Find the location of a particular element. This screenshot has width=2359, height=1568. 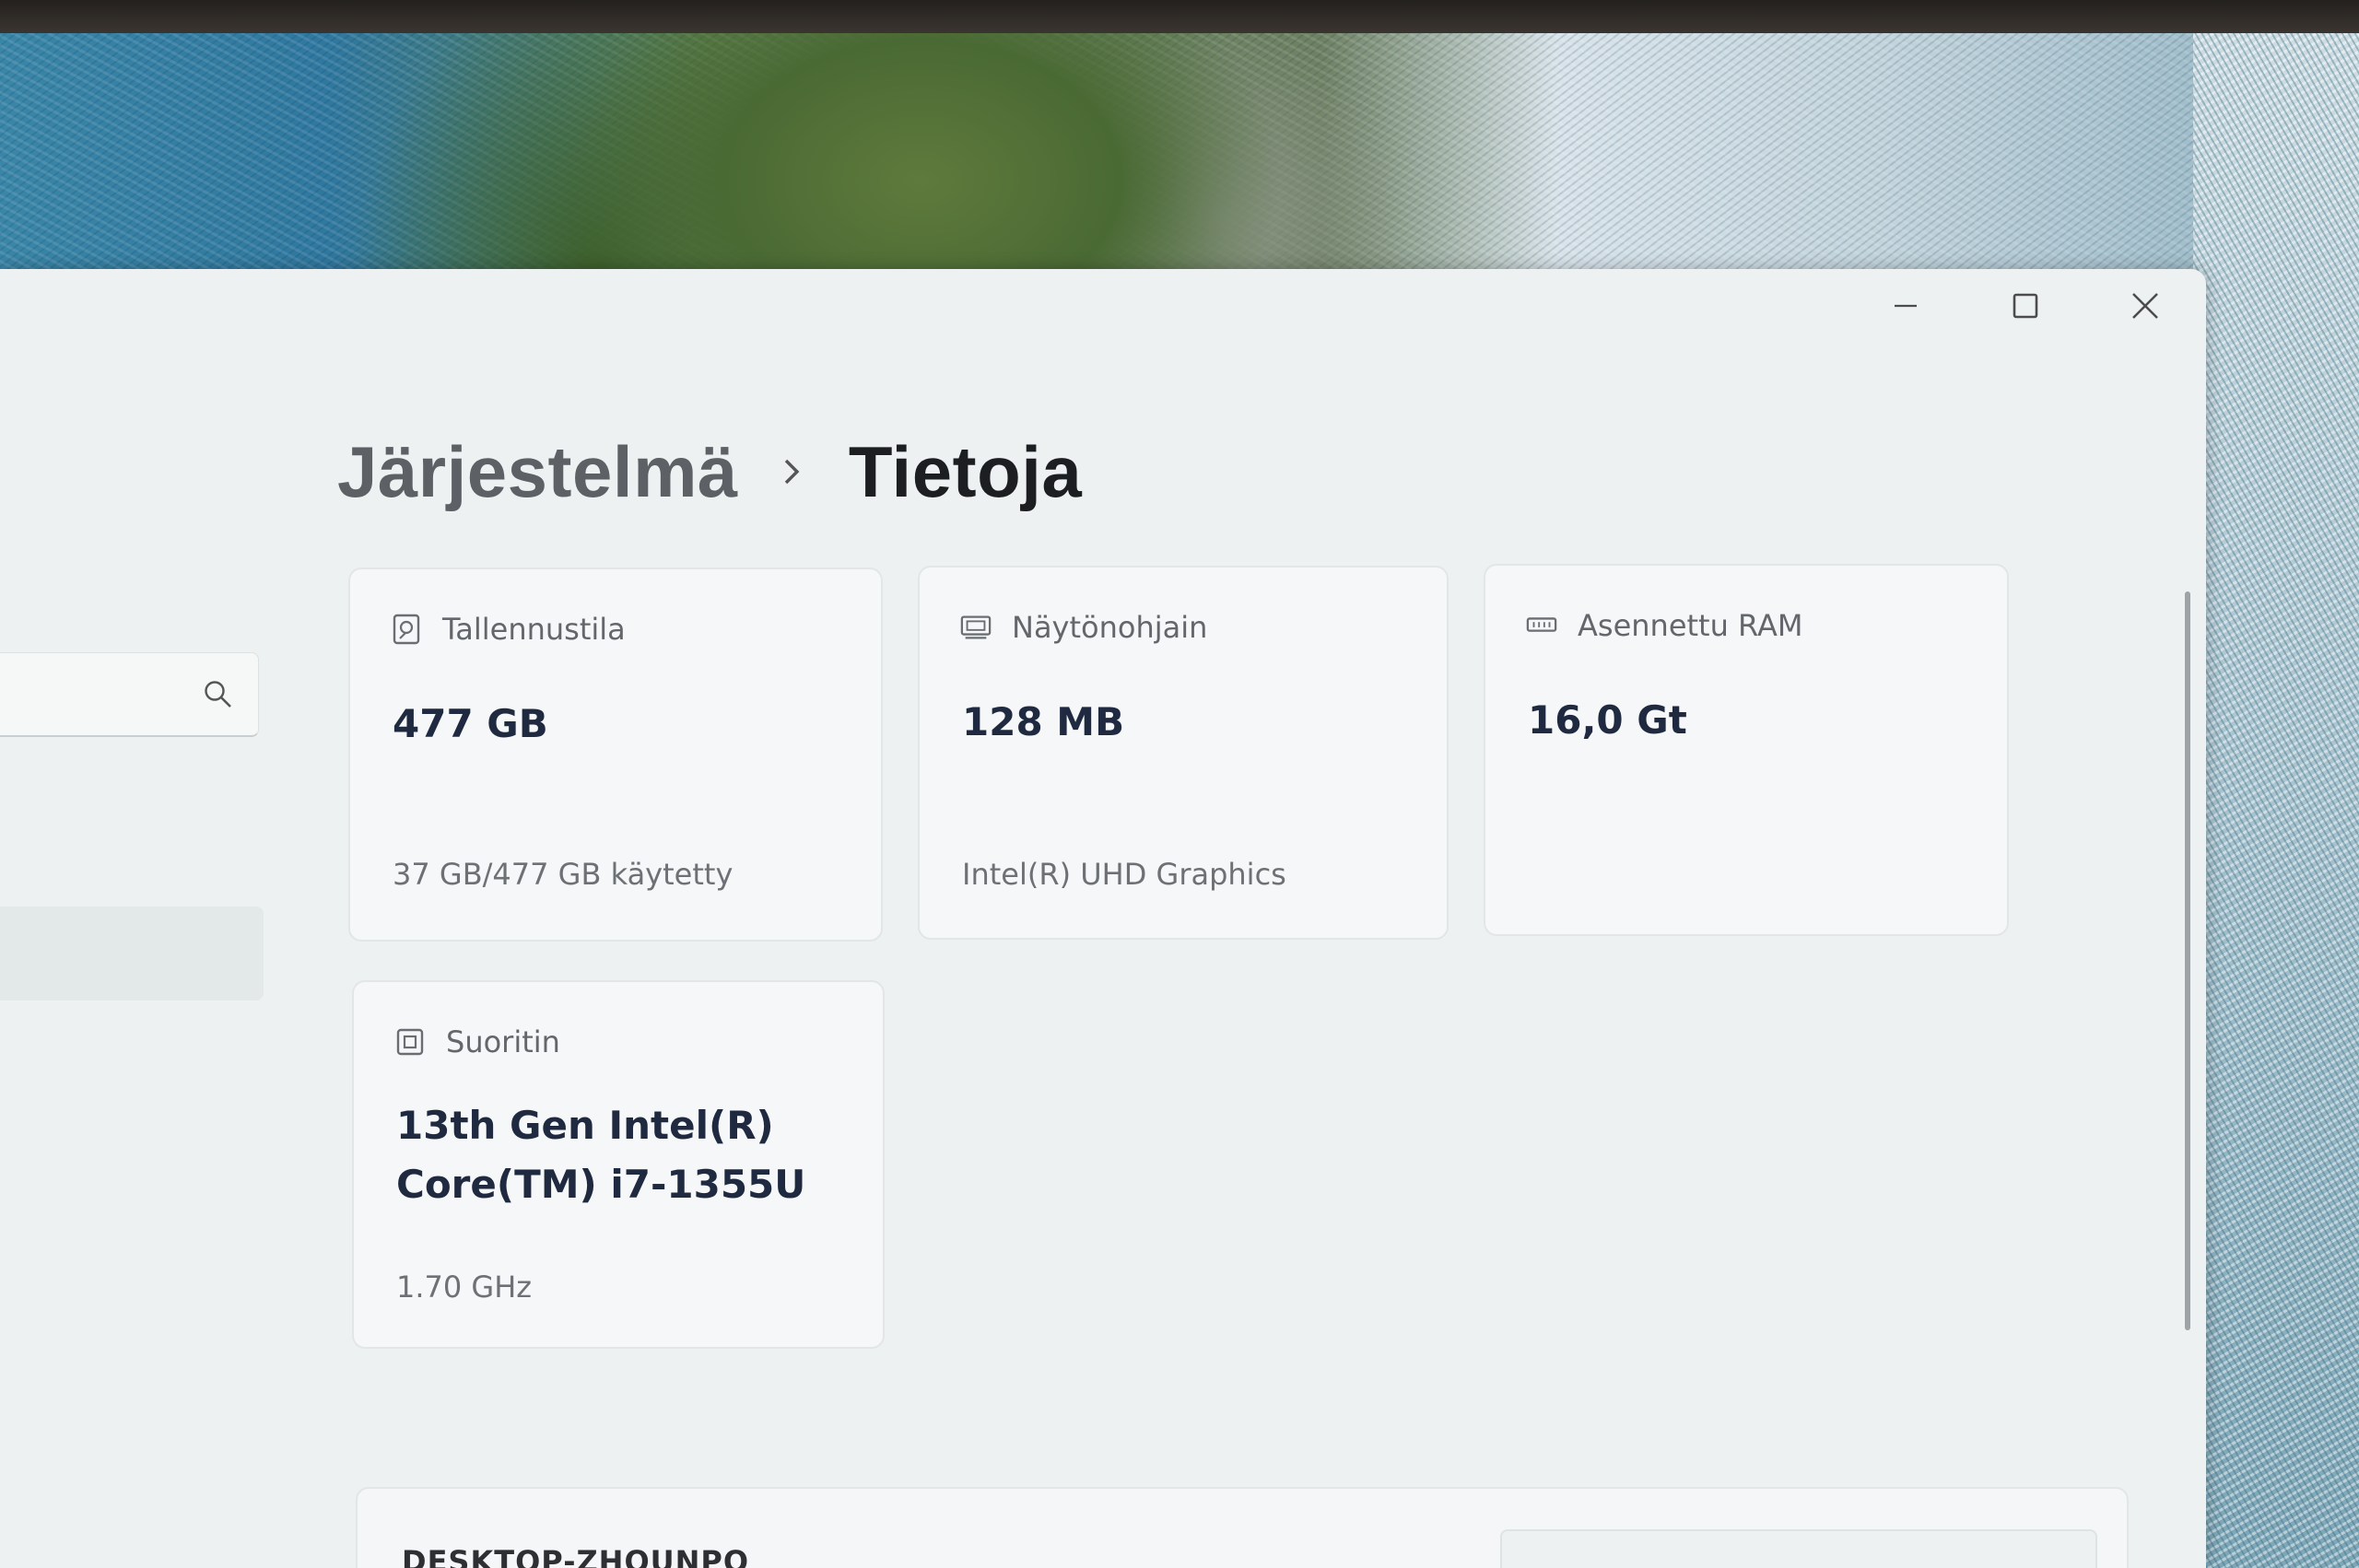

storage-card-value: 477 GB is located at coordinates (470, 723).